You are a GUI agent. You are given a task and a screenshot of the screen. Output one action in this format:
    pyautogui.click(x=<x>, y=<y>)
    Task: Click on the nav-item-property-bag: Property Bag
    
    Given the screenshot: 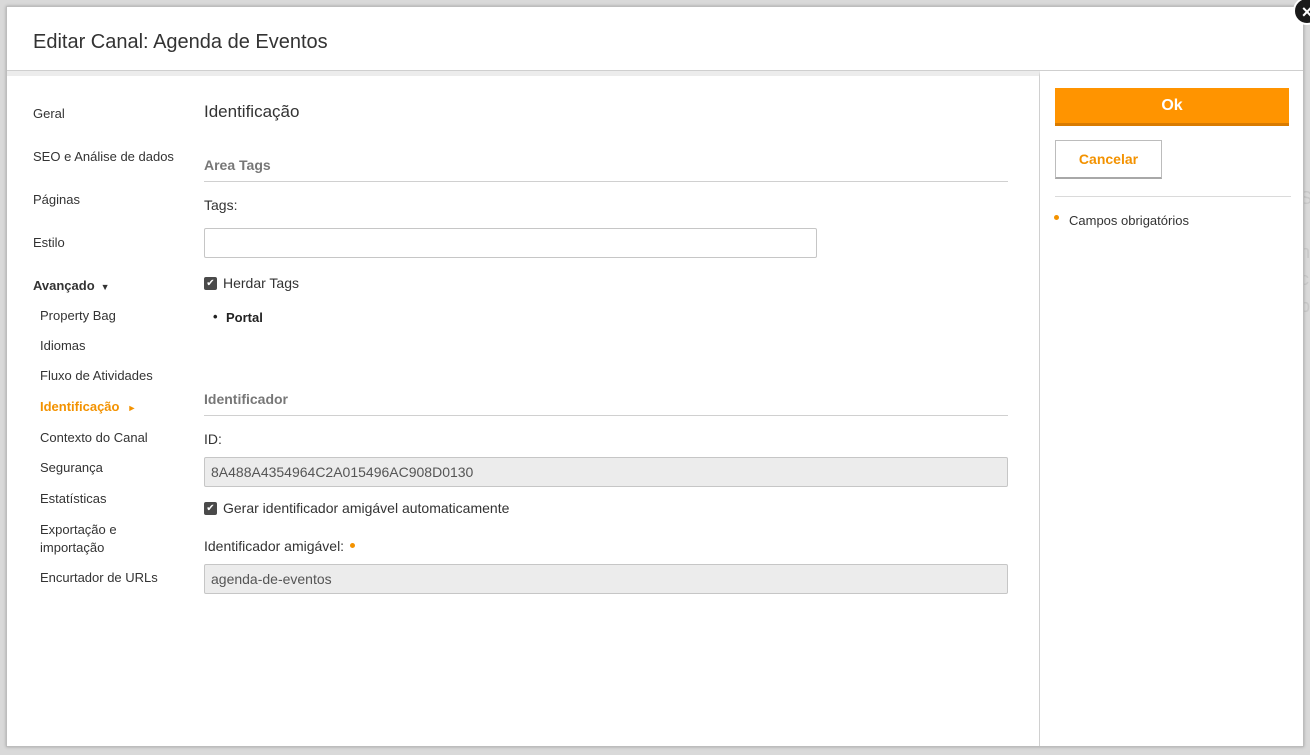 What is the action you would take?
    pyautogui.click(x=78, y=315)
    